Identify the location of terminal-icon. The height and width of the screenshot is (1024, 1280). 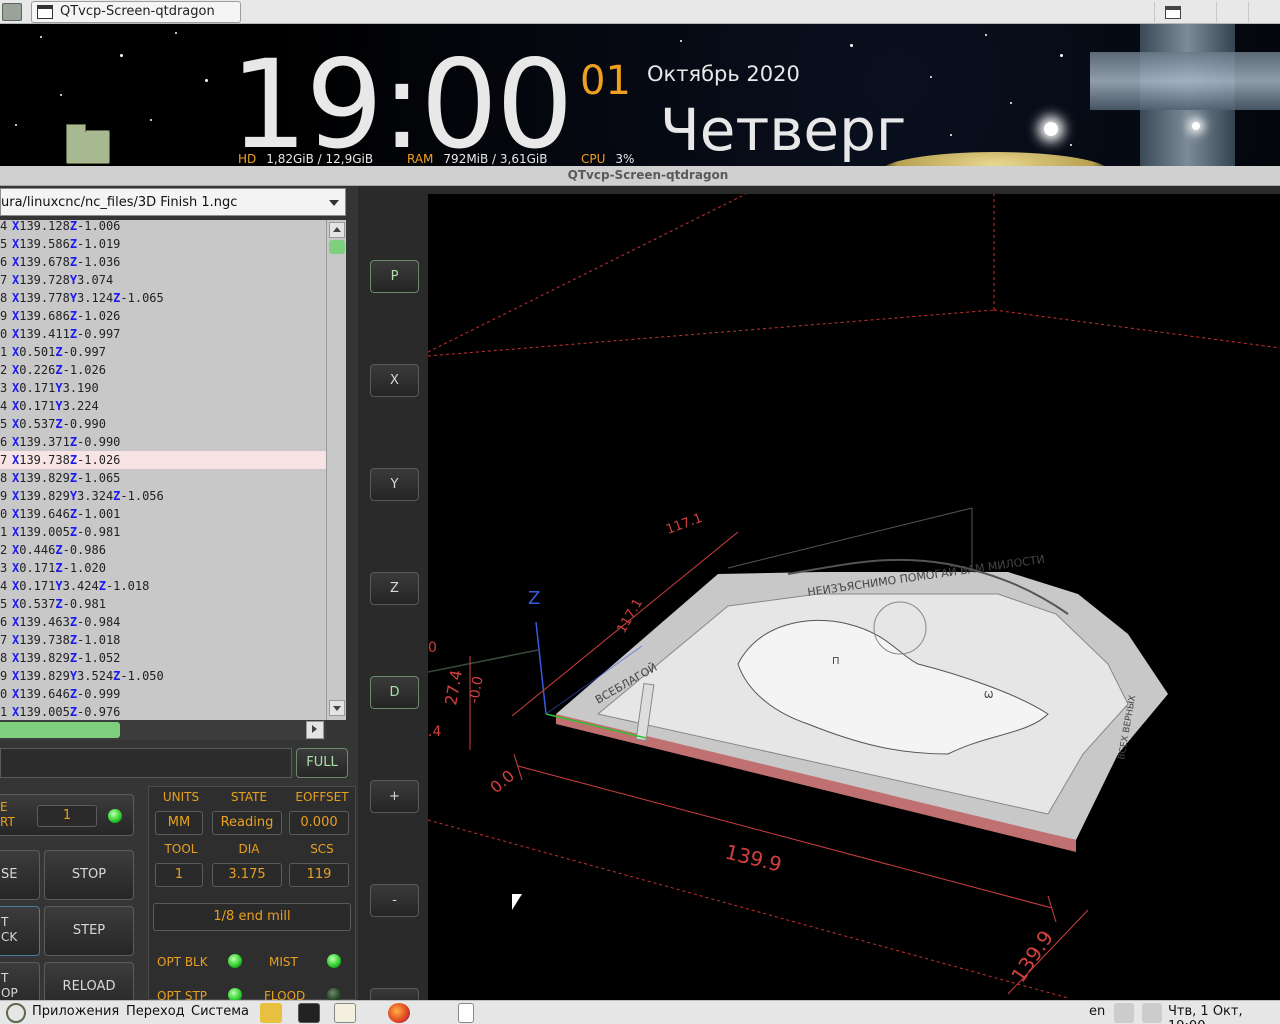
(309, 1013).